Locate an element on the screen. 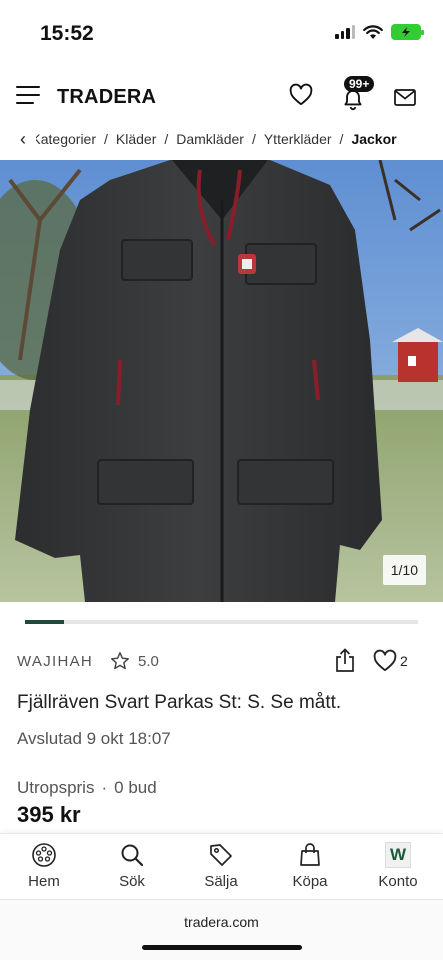 The height and width of the screenshot is (960, 443). heart-icon is located at coordinates (301, 95).